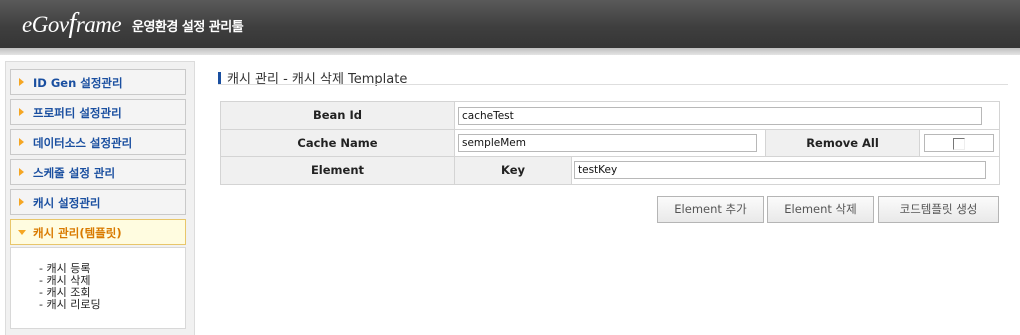 The width and height of the screenshot is (1020, 335). I want to click on sidebar-item-label: 프로퍼티 설정관리, so click(77, 113).